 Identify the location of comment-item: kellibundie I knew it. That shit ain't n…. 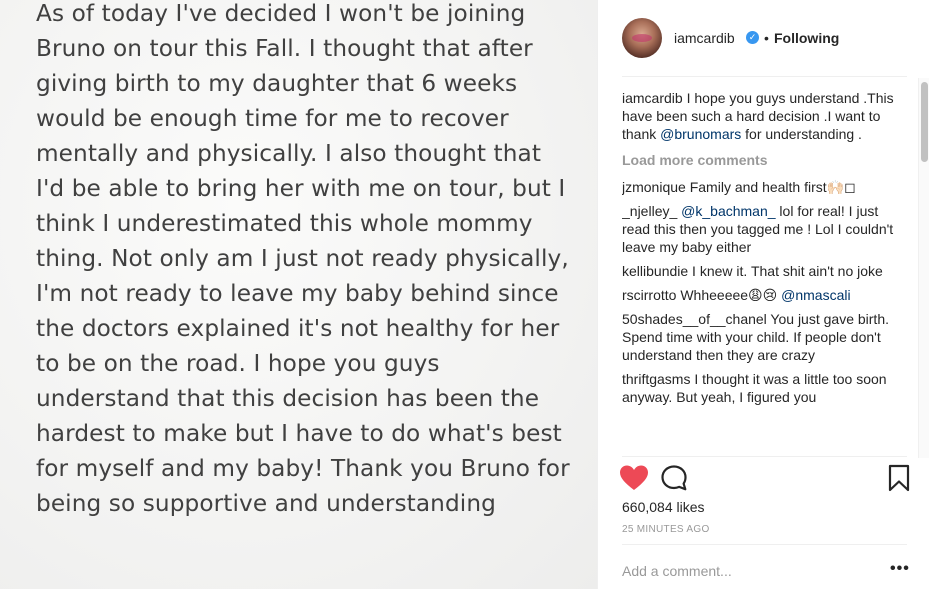
(761, 271).